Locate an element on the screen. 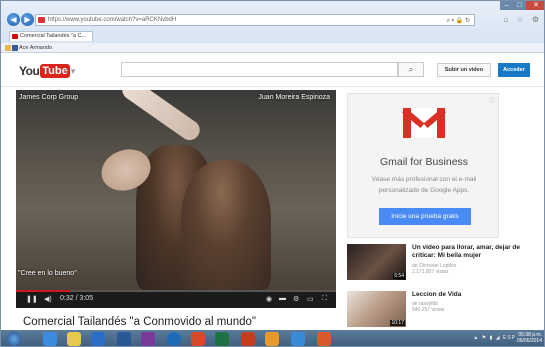  search-button: ⌕ is located at coordinates (411, 69).